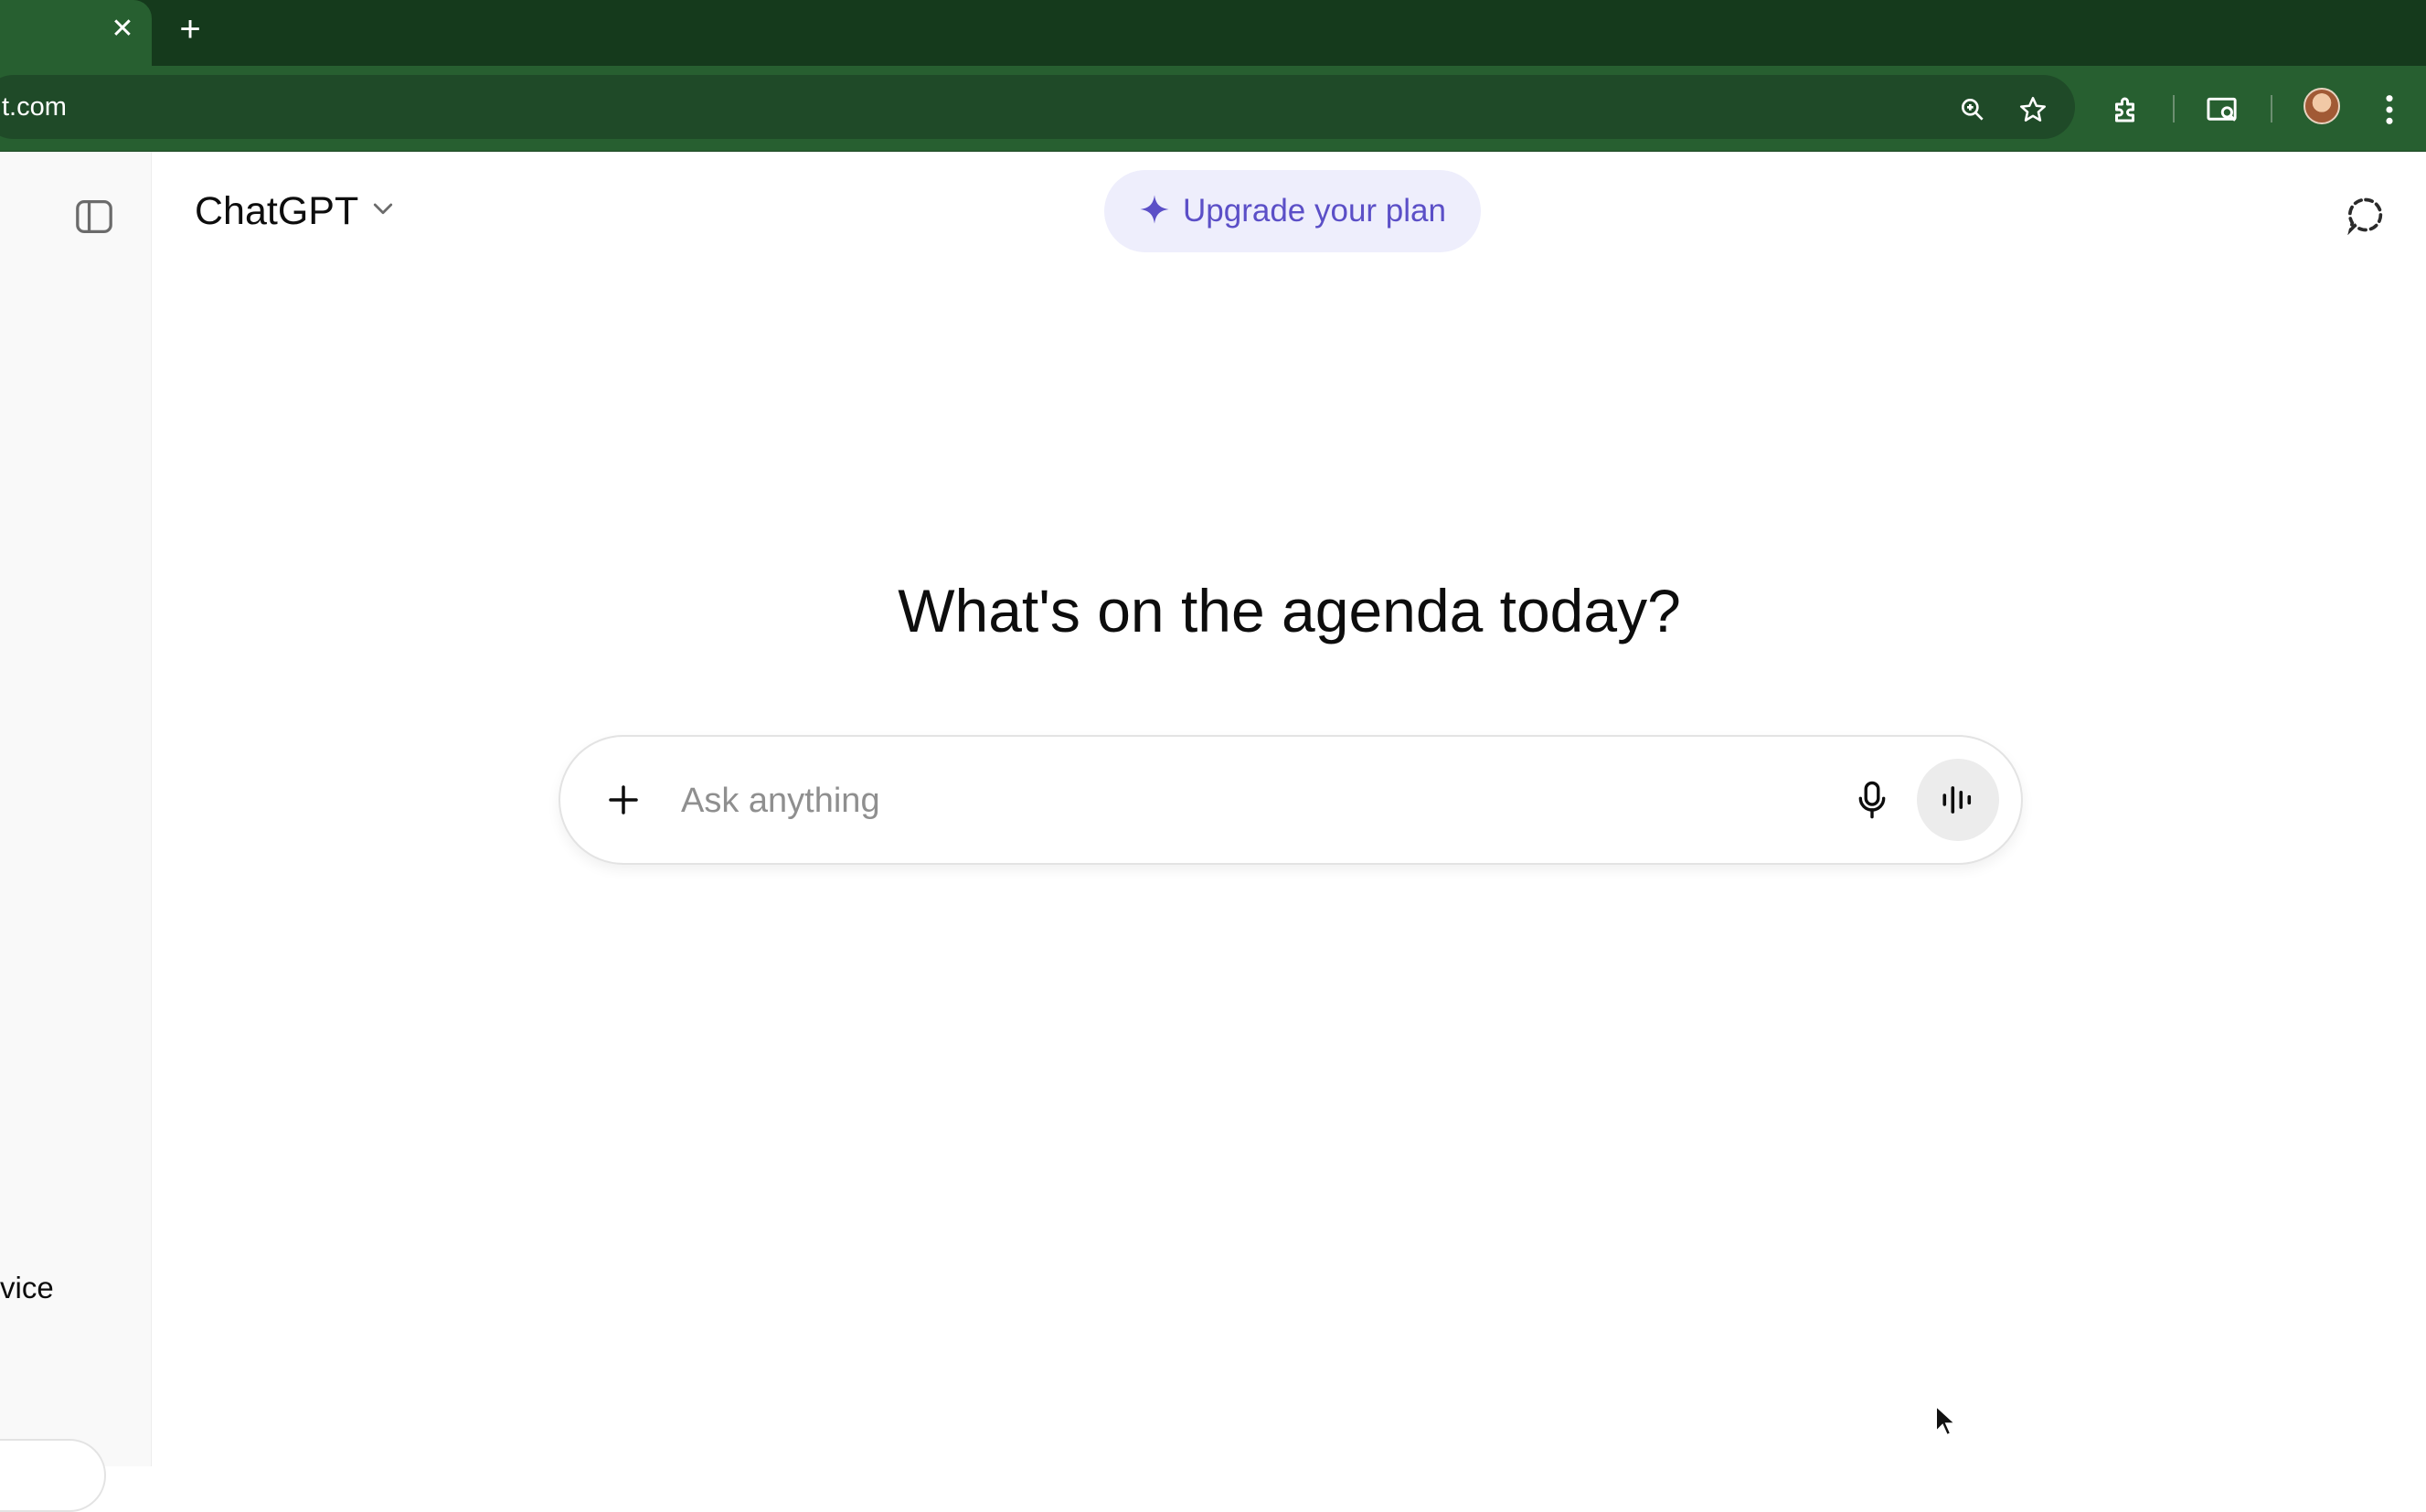 The height and width of the screenshot is (1512, 2426). Describe the element at coordinates (1246, 800) in the screenshot. I see `chat-input` at that location.